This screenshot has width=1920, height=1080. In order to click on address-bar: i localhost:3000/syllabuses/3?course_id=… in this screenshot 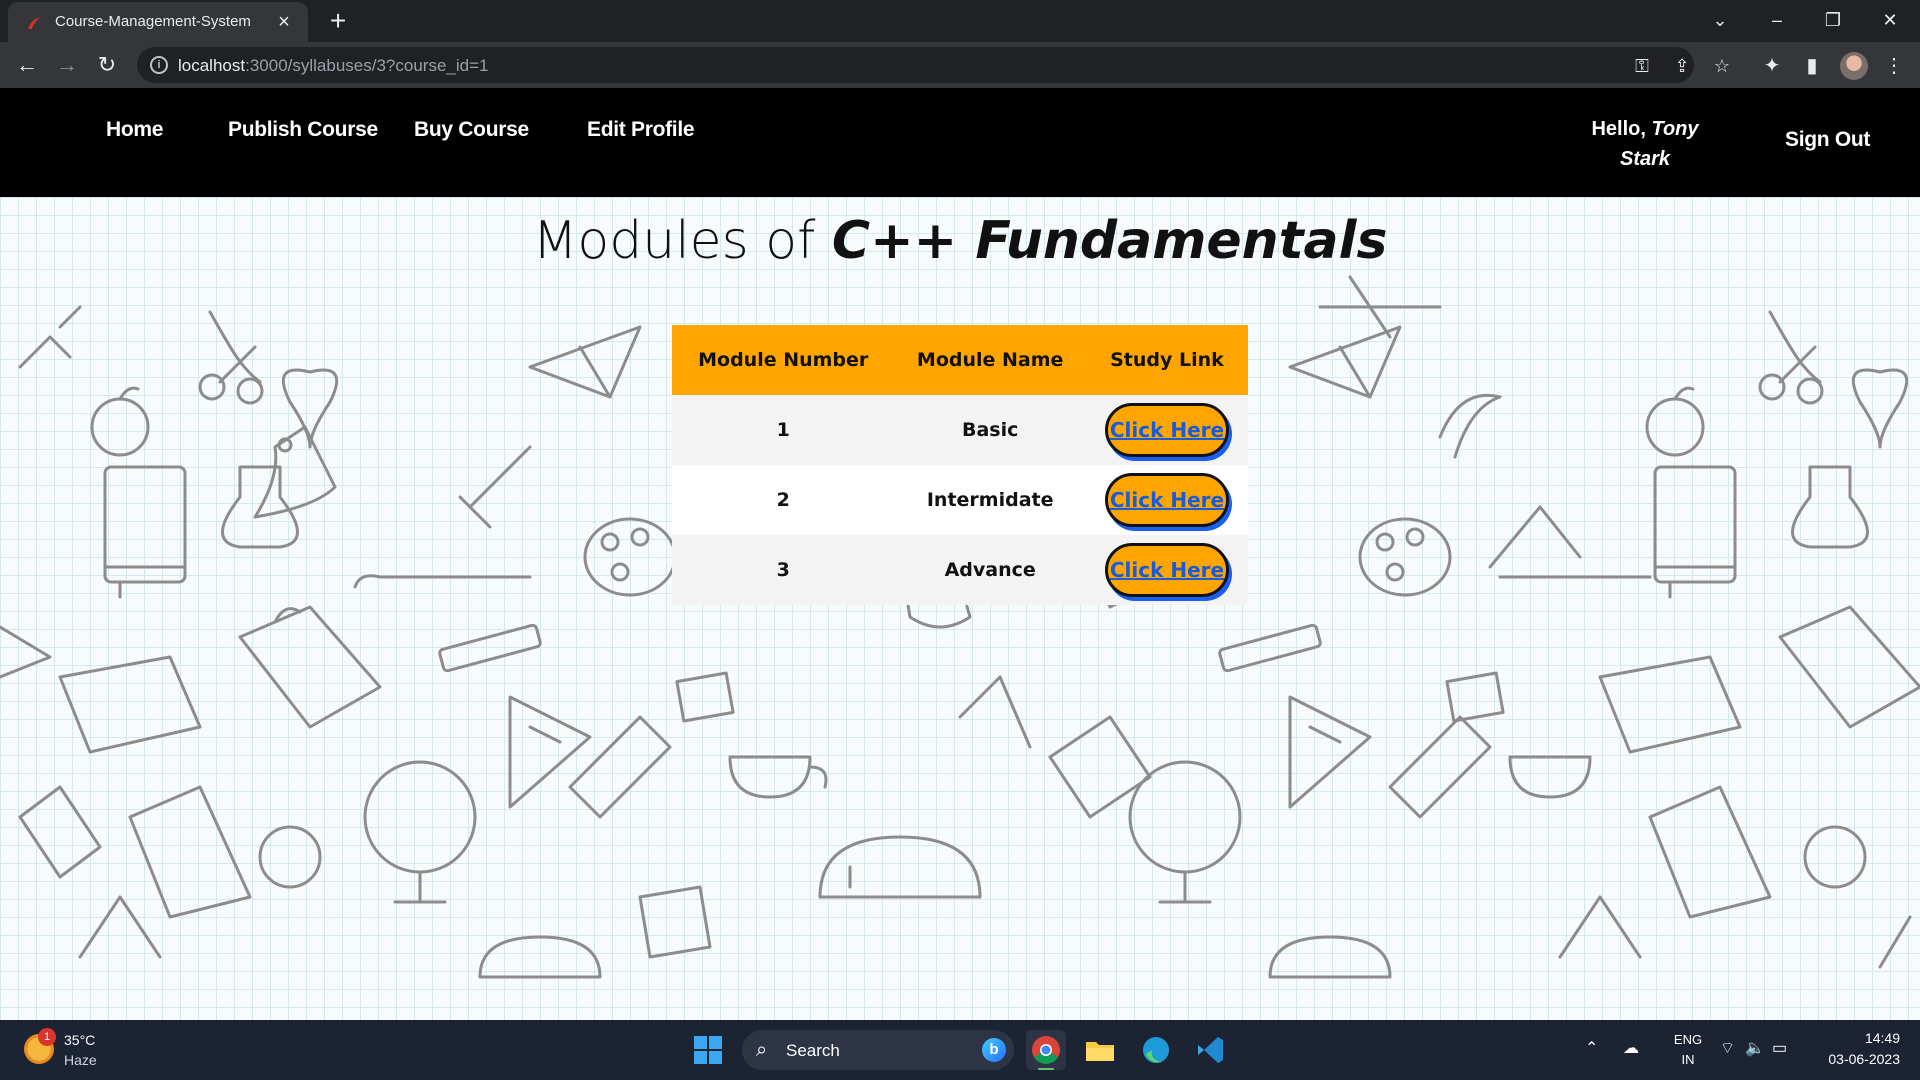, I will do `click(933, 65)`.